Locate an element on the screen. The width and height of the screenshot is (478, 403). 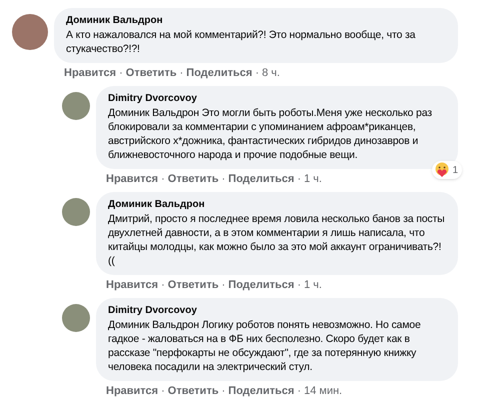
comment-time: 14 мин. is located at coordinates (323, 391).